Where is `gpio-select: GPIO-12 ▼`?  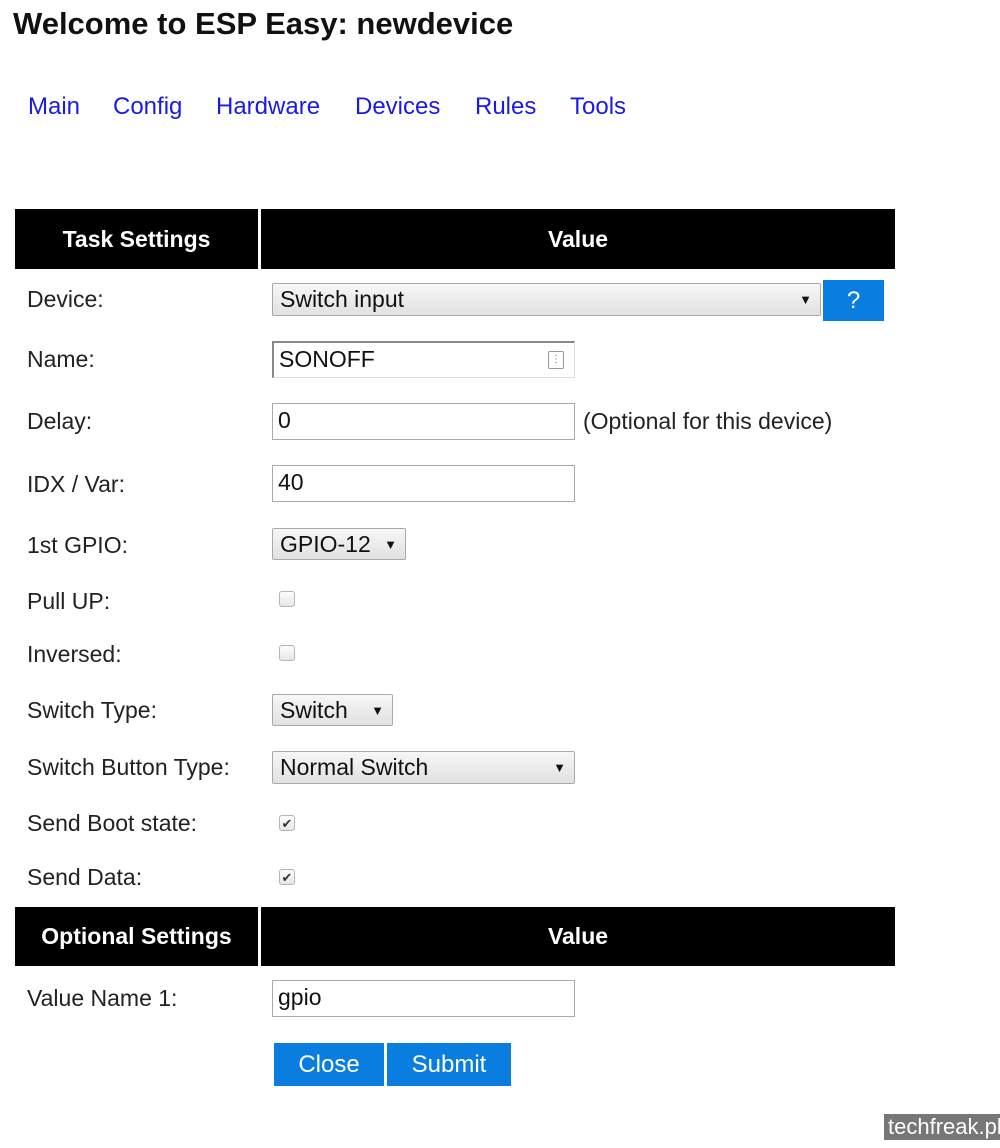
gpio-select: GPIO-12 ▼ is located at coordinates (339, 544).